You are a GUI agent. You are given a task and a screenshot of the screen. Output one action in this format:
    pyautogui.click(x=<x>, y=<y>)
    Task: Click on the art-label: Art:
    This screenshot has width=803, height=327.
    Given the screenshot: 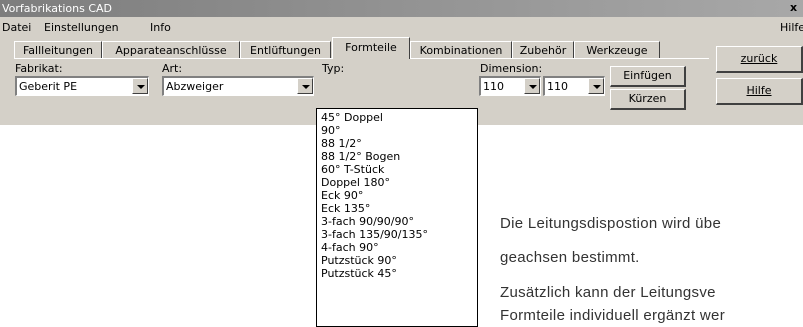 What is the action you would take?
    pyautogui.click(x=172, y=68)
    